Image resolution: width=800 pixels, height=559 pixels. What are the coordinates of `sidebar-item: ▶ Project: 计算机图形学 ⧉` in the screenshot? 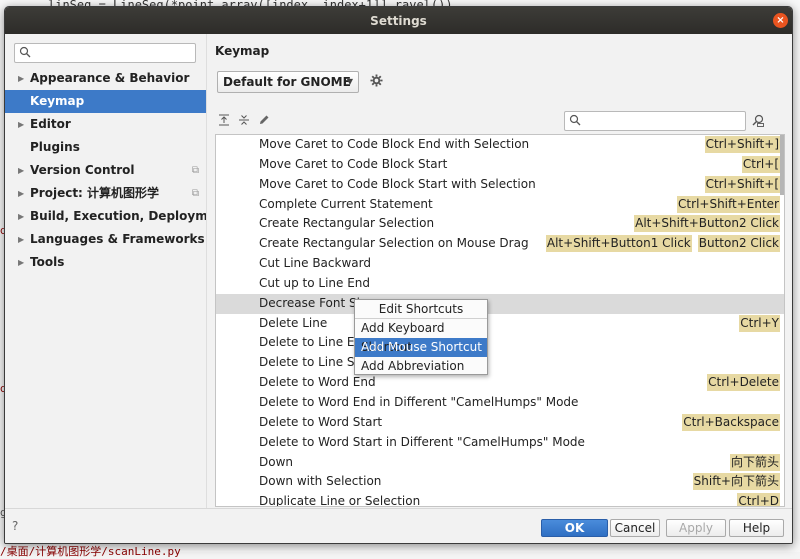 It's located at (105, 193).